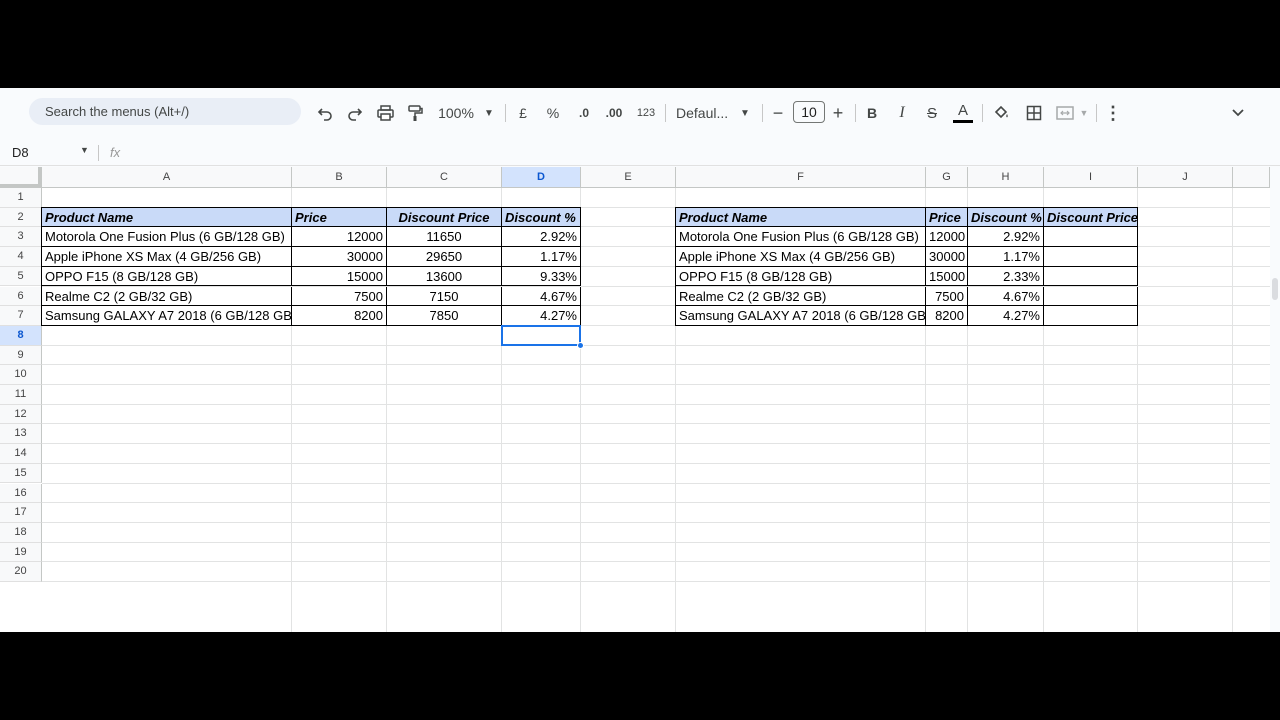 This screenshot has width=1280, height=720. I want to click on text-color-button: A, so click(963, 113).